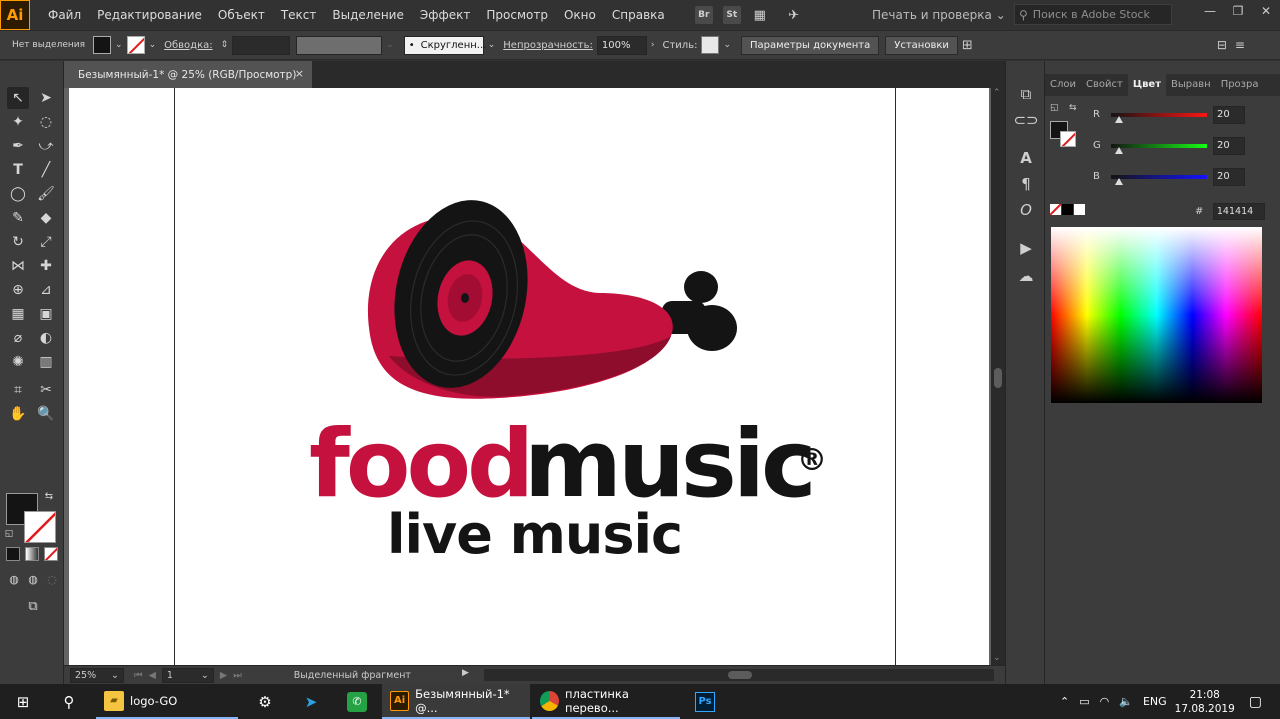  Describe the element at coordinates (18, 170) in the screenshot. I see `type-tool-icon: T` at that location.